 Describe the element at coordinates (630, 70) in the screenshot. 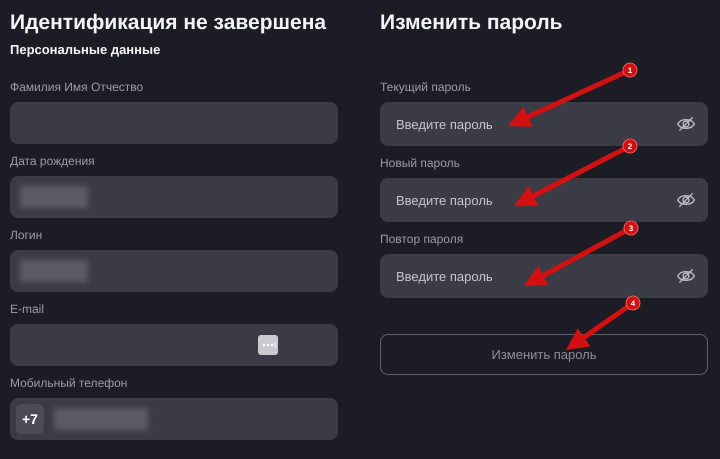

I see `number-badge: 1` at that location.